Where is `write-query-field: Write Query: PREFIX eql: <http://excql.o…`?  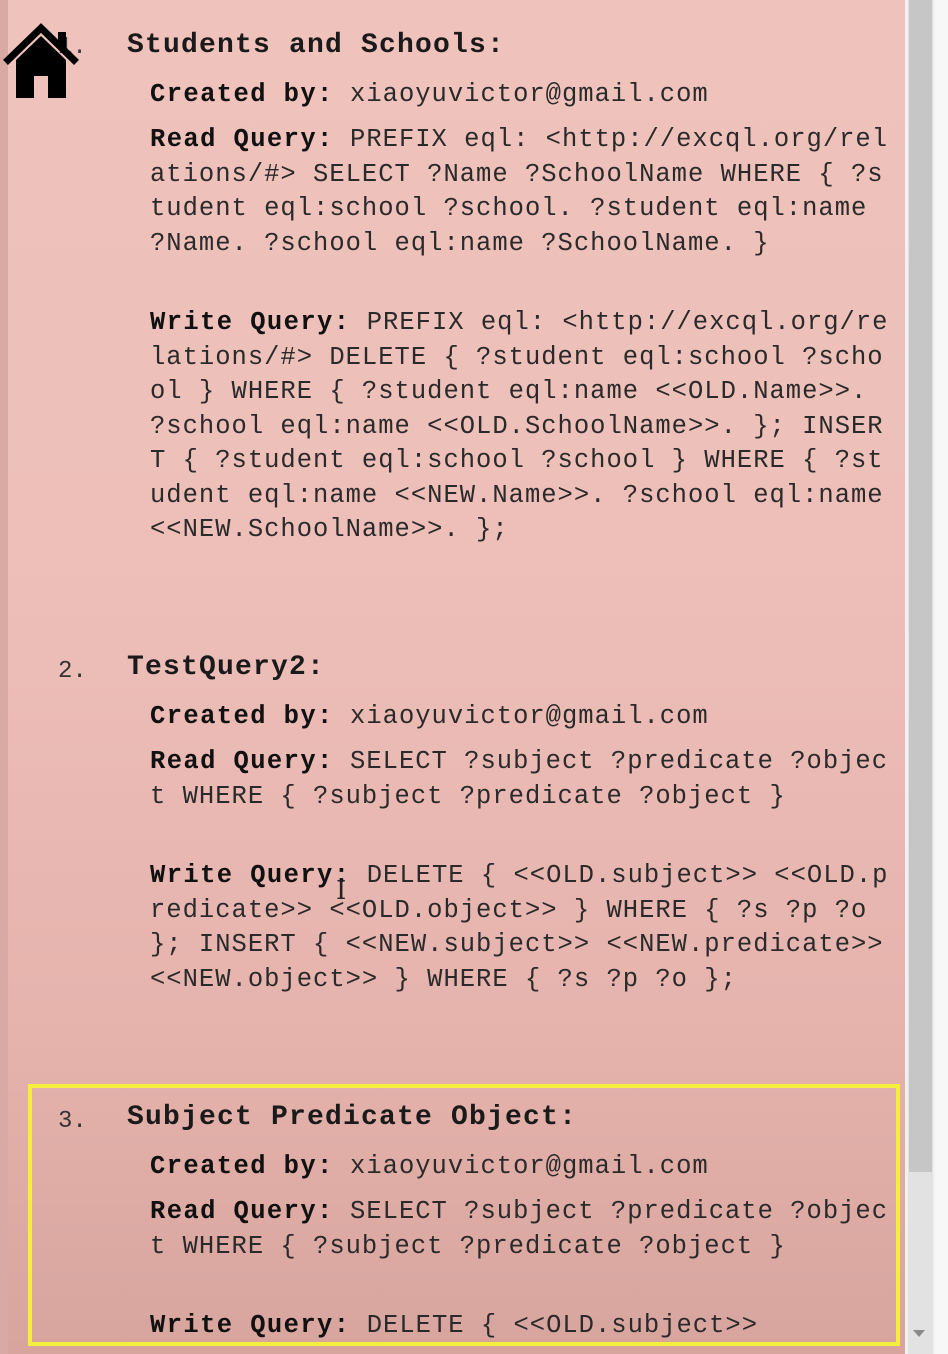
write-query-field: Write Query: PREFIX eql: <http://excql.o… is located at coordinates (520, 427).